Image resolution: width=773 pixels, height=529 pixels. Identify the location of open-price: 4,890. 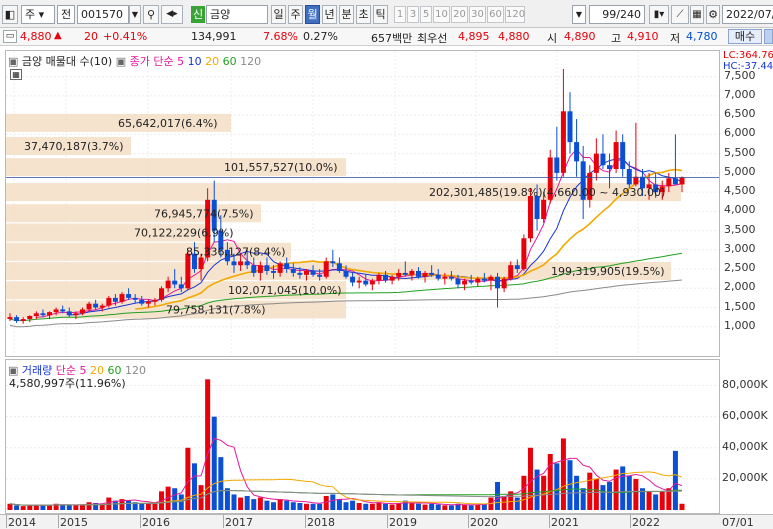
(580, 36).